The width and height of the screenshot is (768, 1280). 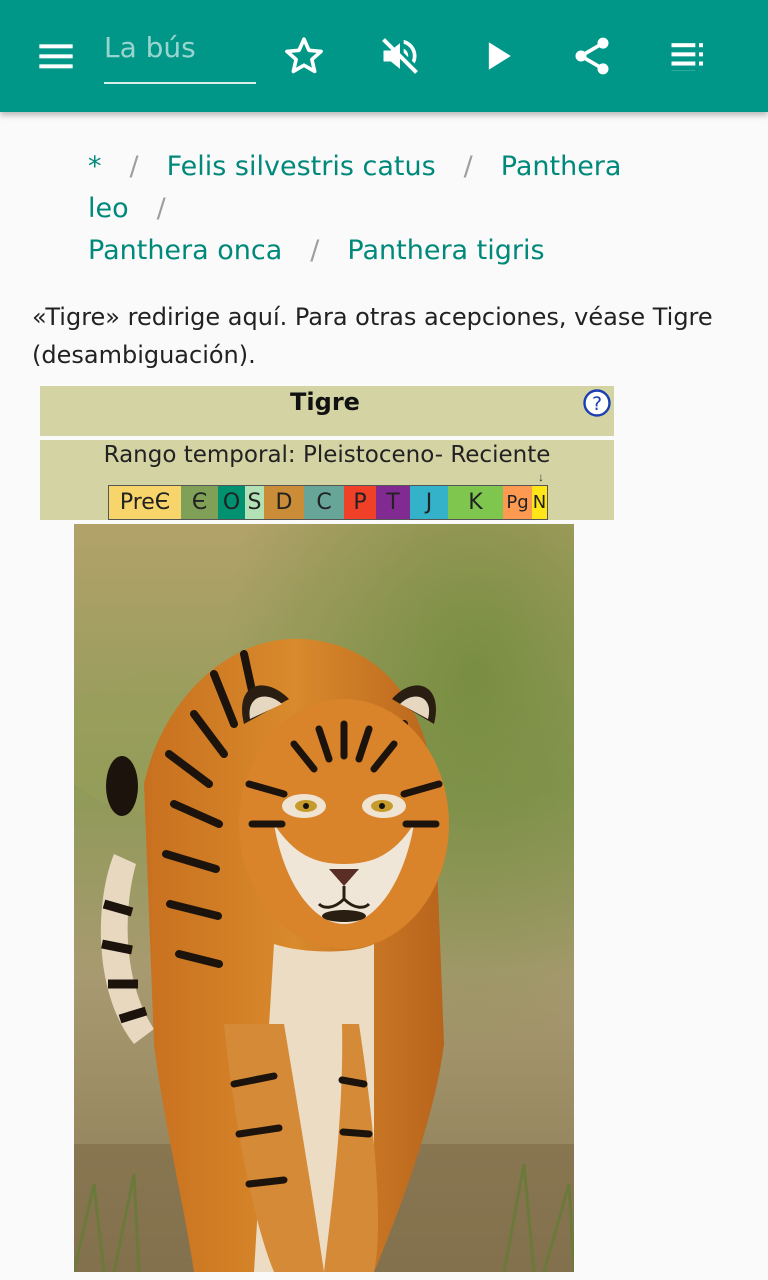 What do you see at coordinates (180, 47) in the screenshot?
I see `search-input` at bounding box center [180, 47].